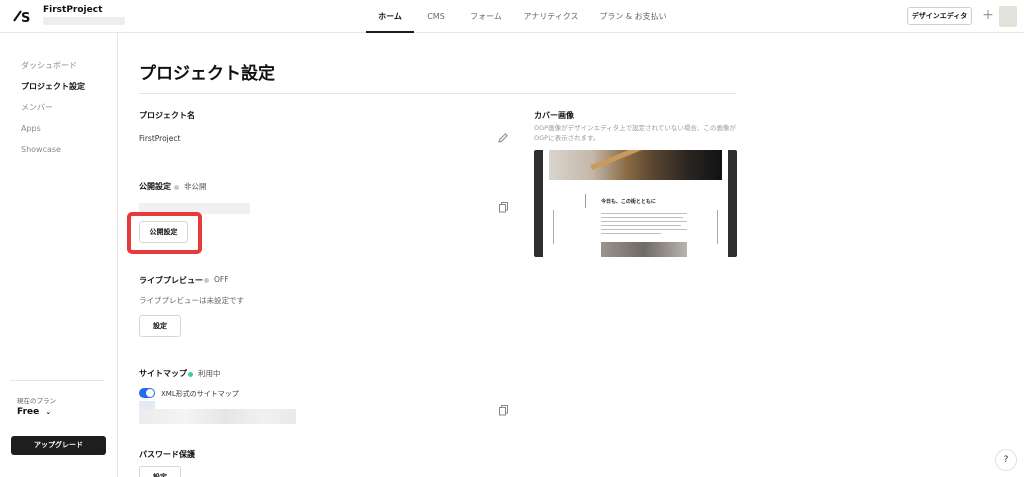 The height and width of the screenshot is (477, 1024). Describe the element at coordinates (164, 233) in the screenshot. I see `highlight-box` at that location.